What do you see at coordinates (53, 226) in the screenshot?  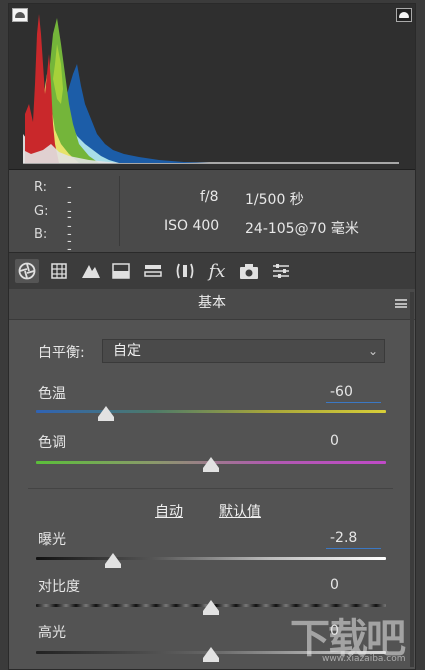 I see `g-readout: G: ---` at bounding box center [53, 226].